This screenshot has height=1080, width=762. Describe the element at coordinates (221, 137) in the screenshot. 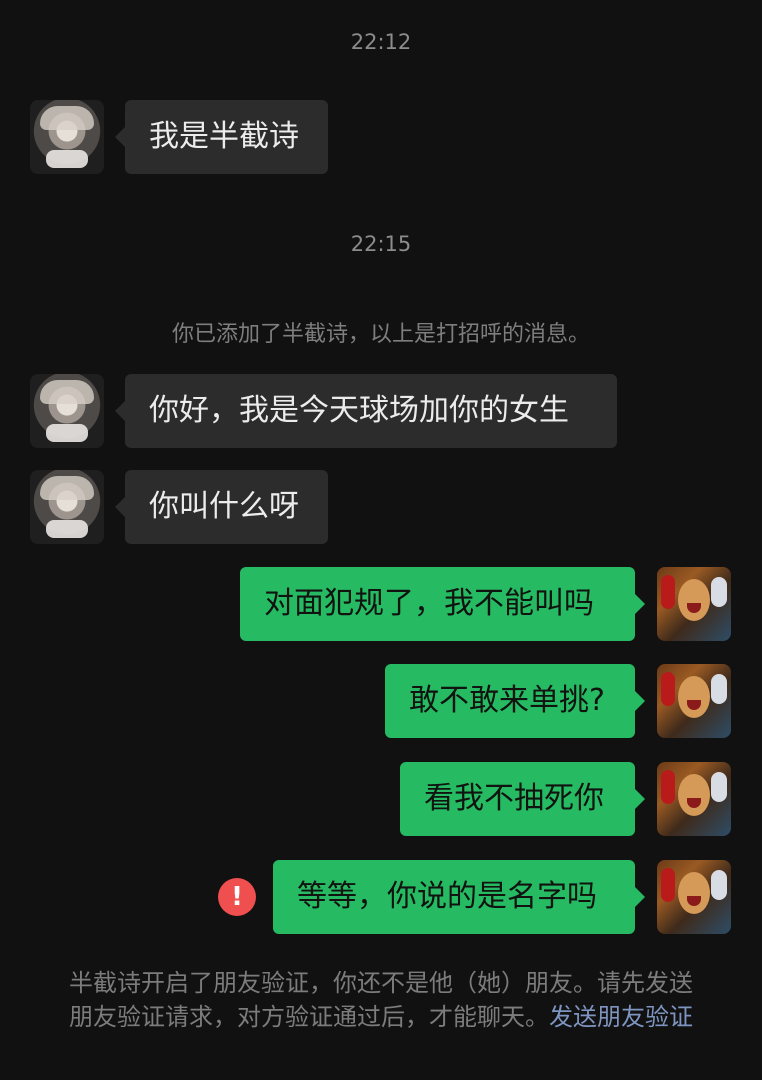

I see `incoming-message-bubble: 我是半截诗` at that location.